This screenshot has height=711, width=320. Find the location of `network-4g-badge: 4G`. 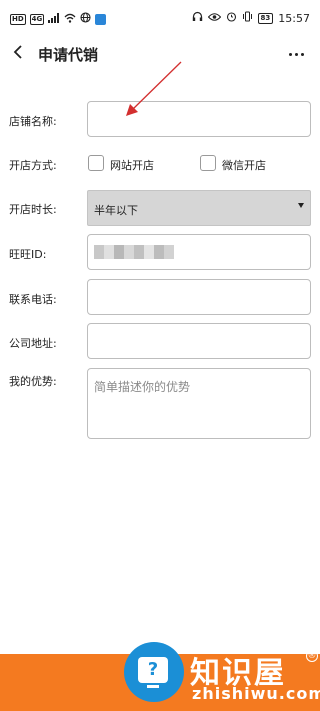

network-4g-badge: 4G is located at coordinates (37, 19).